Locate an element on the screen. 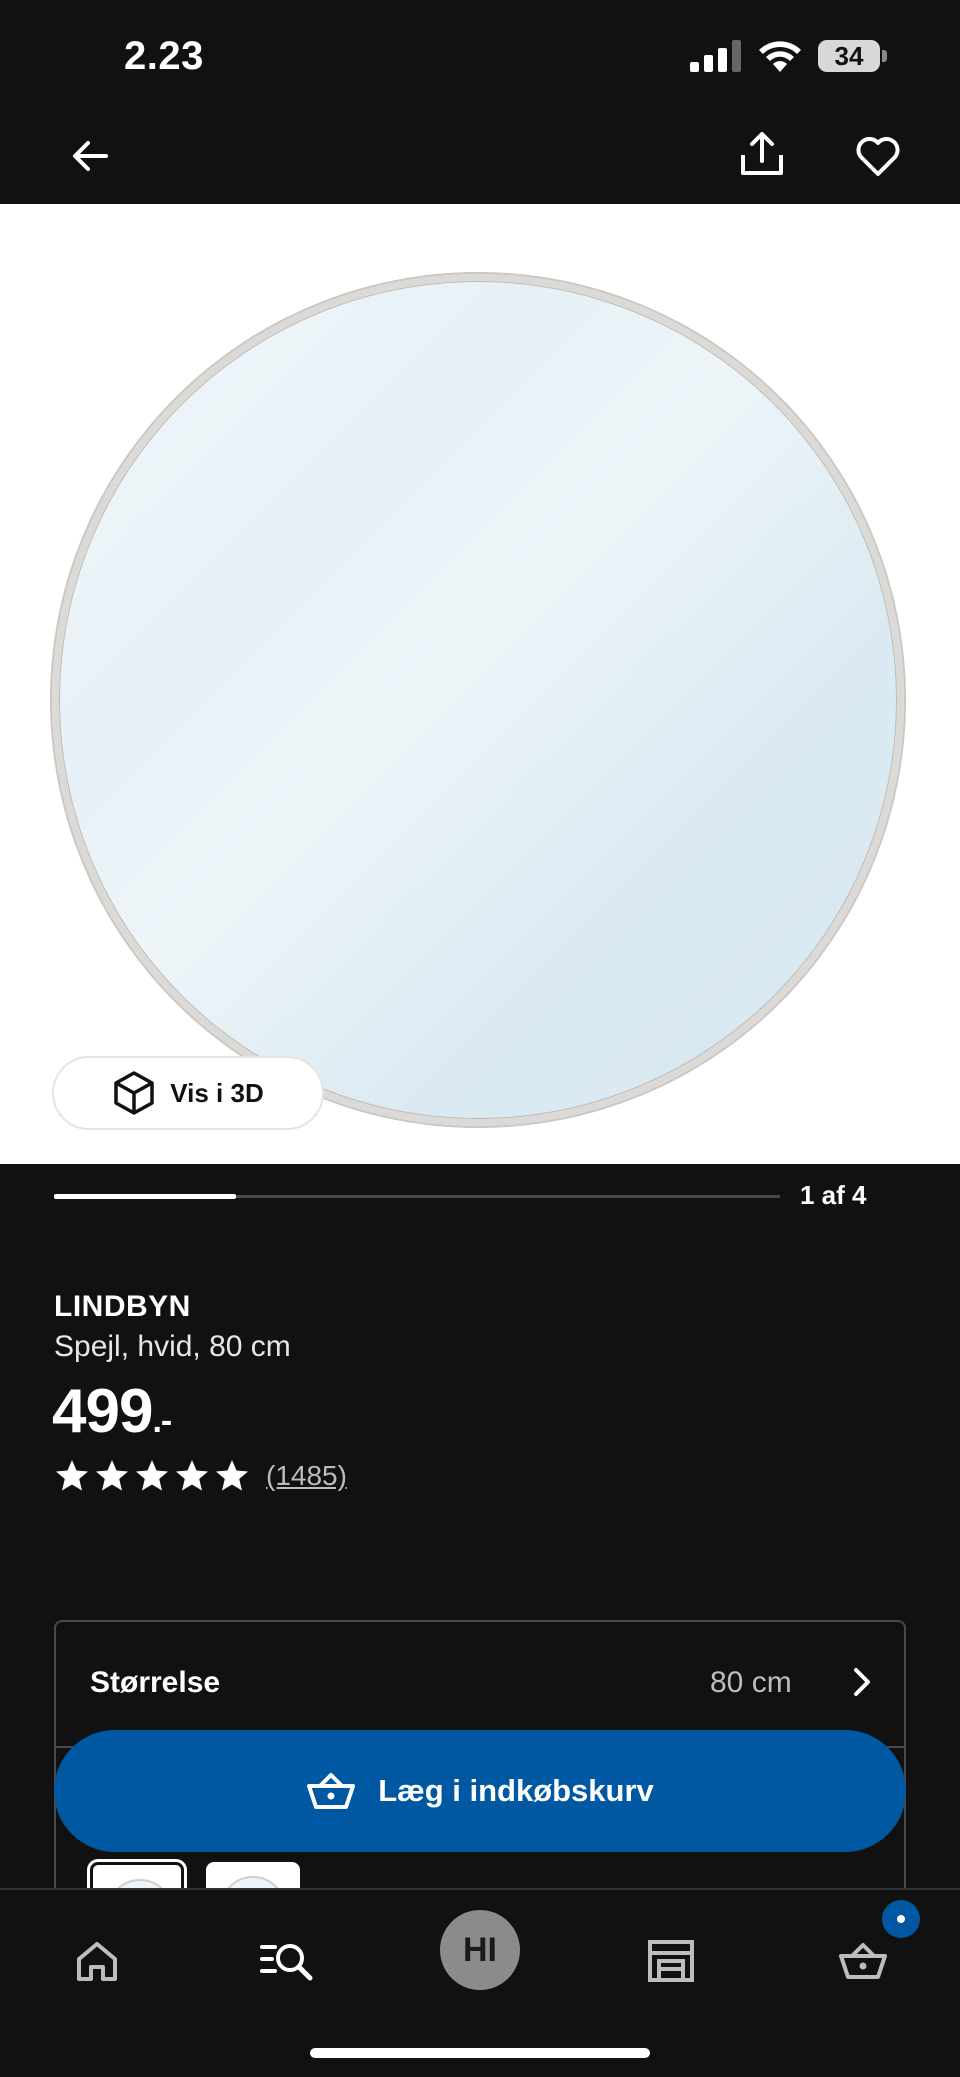 The height and width of the screenshot is (2077, 960). gallery-progress-track is located at coordinates (417, 1196).